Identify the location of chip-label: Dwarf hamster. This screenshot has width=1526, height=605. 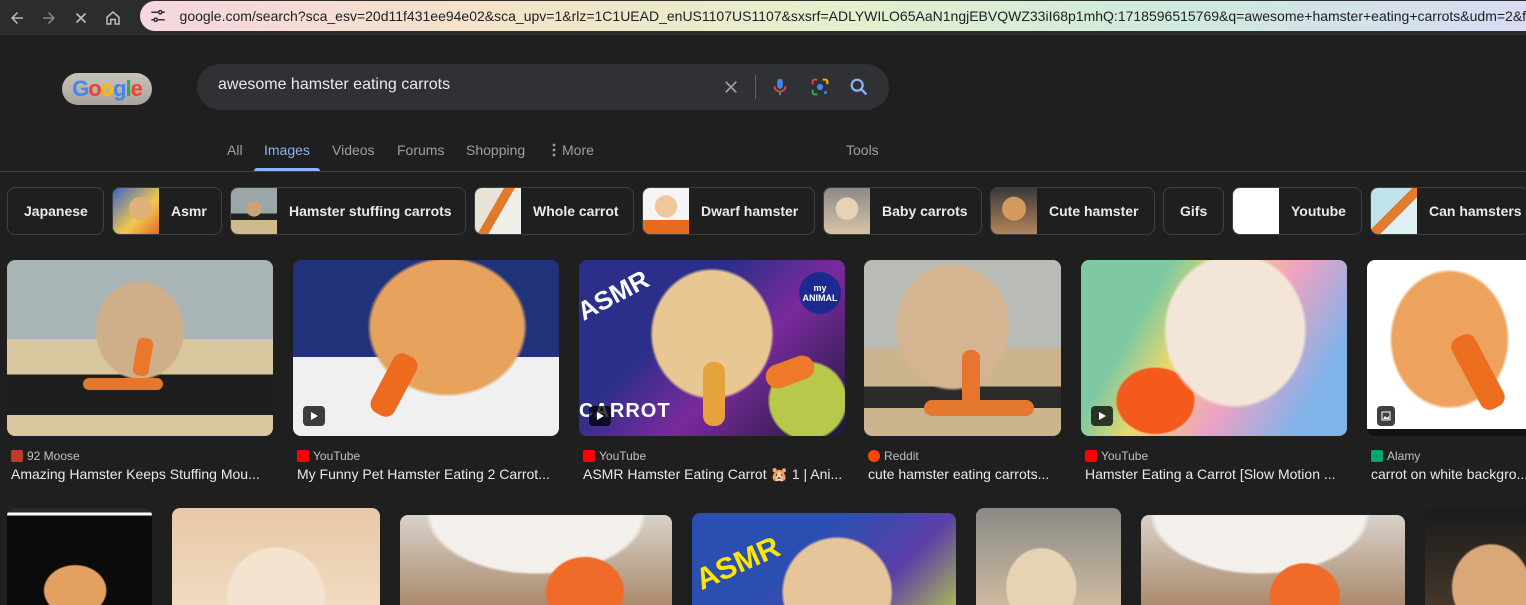
(750, 211).